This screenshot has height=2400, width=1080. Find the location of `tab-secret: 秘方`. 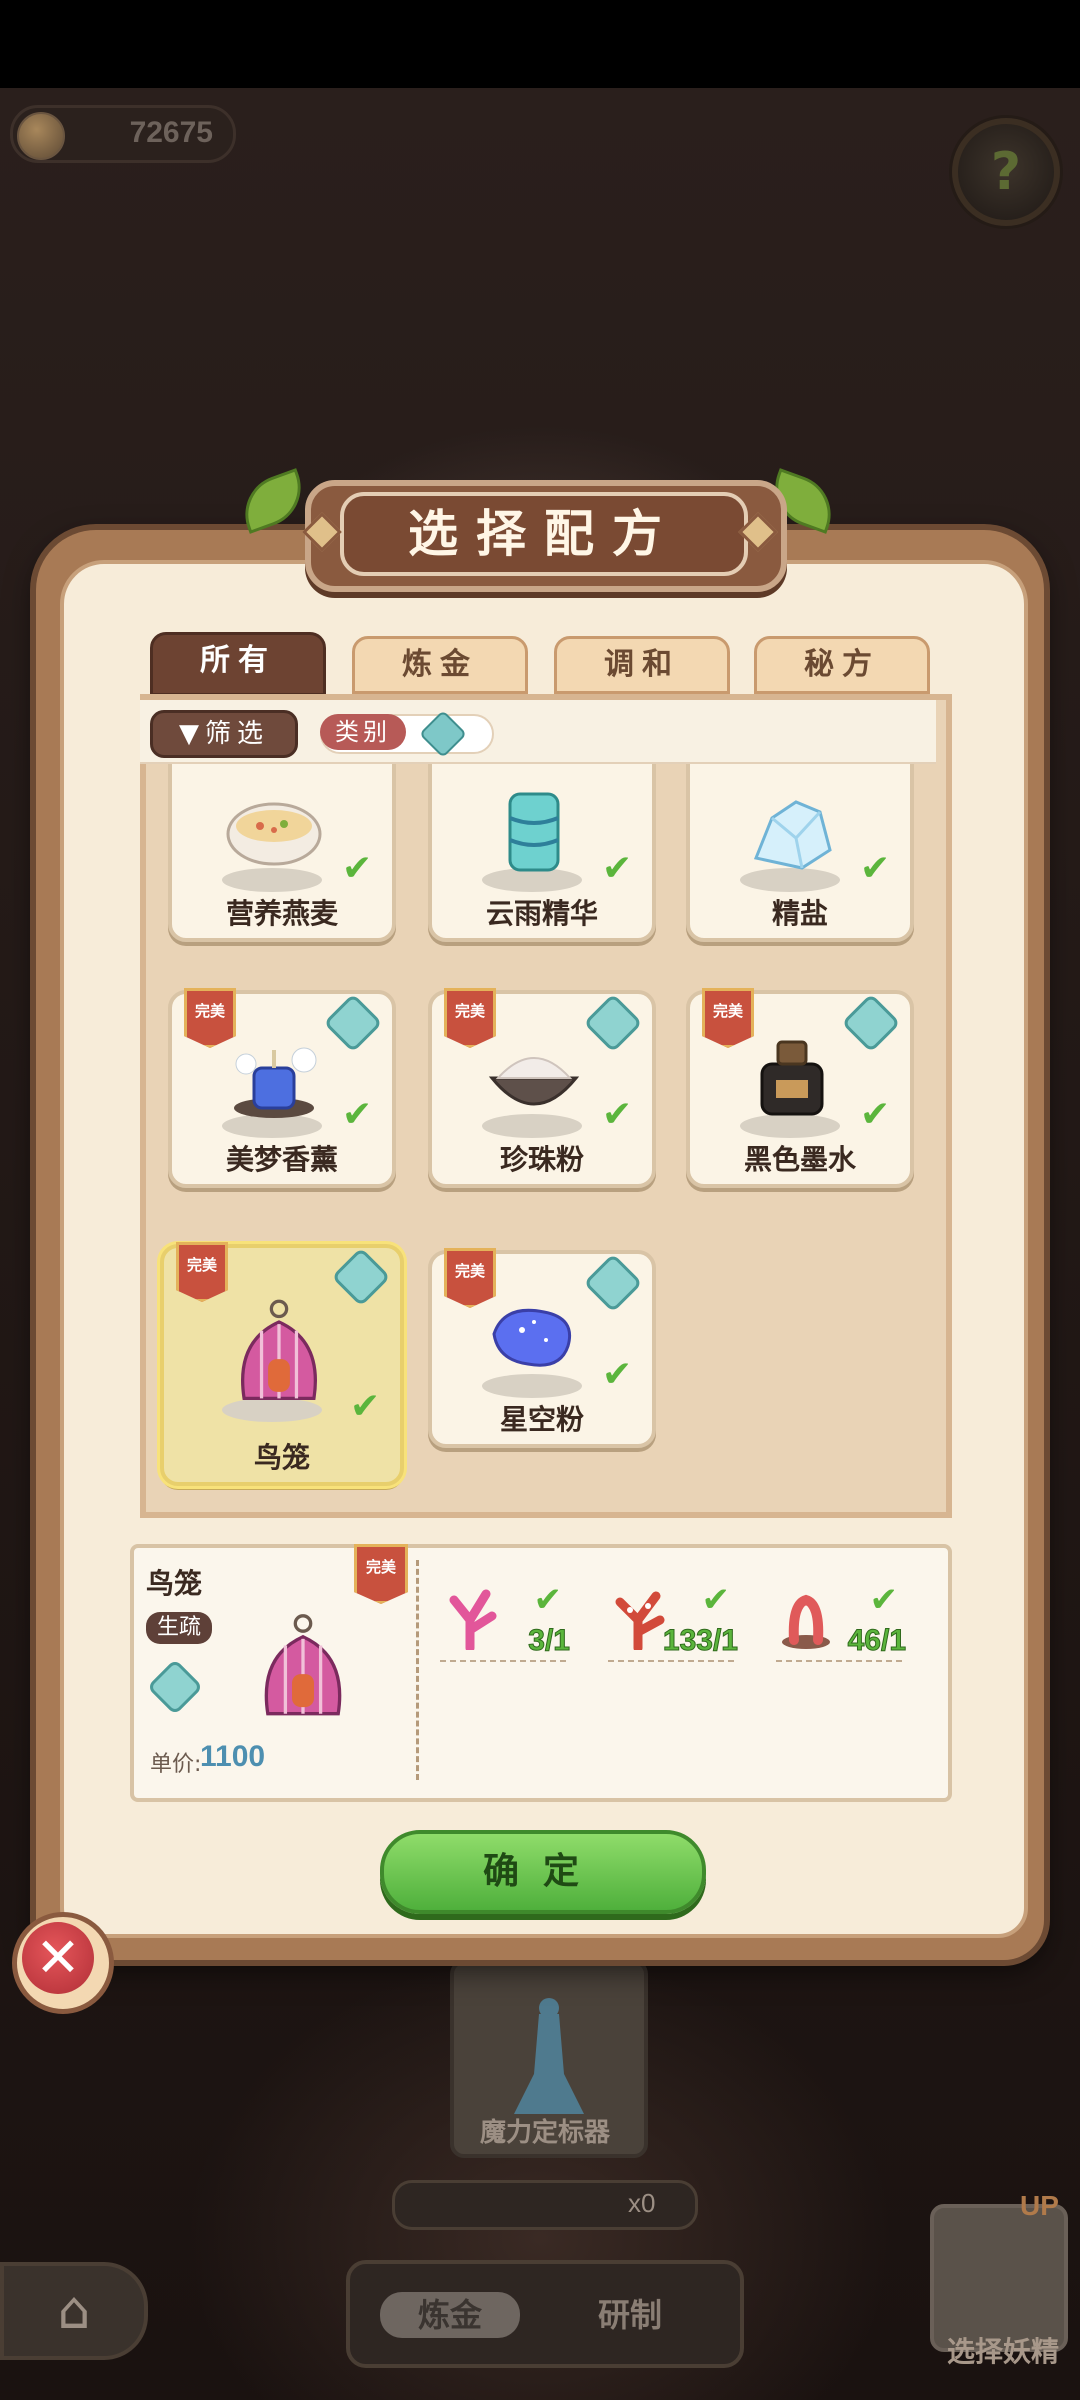

tab-secret: 秘方 is located at coordinates (842, 665).